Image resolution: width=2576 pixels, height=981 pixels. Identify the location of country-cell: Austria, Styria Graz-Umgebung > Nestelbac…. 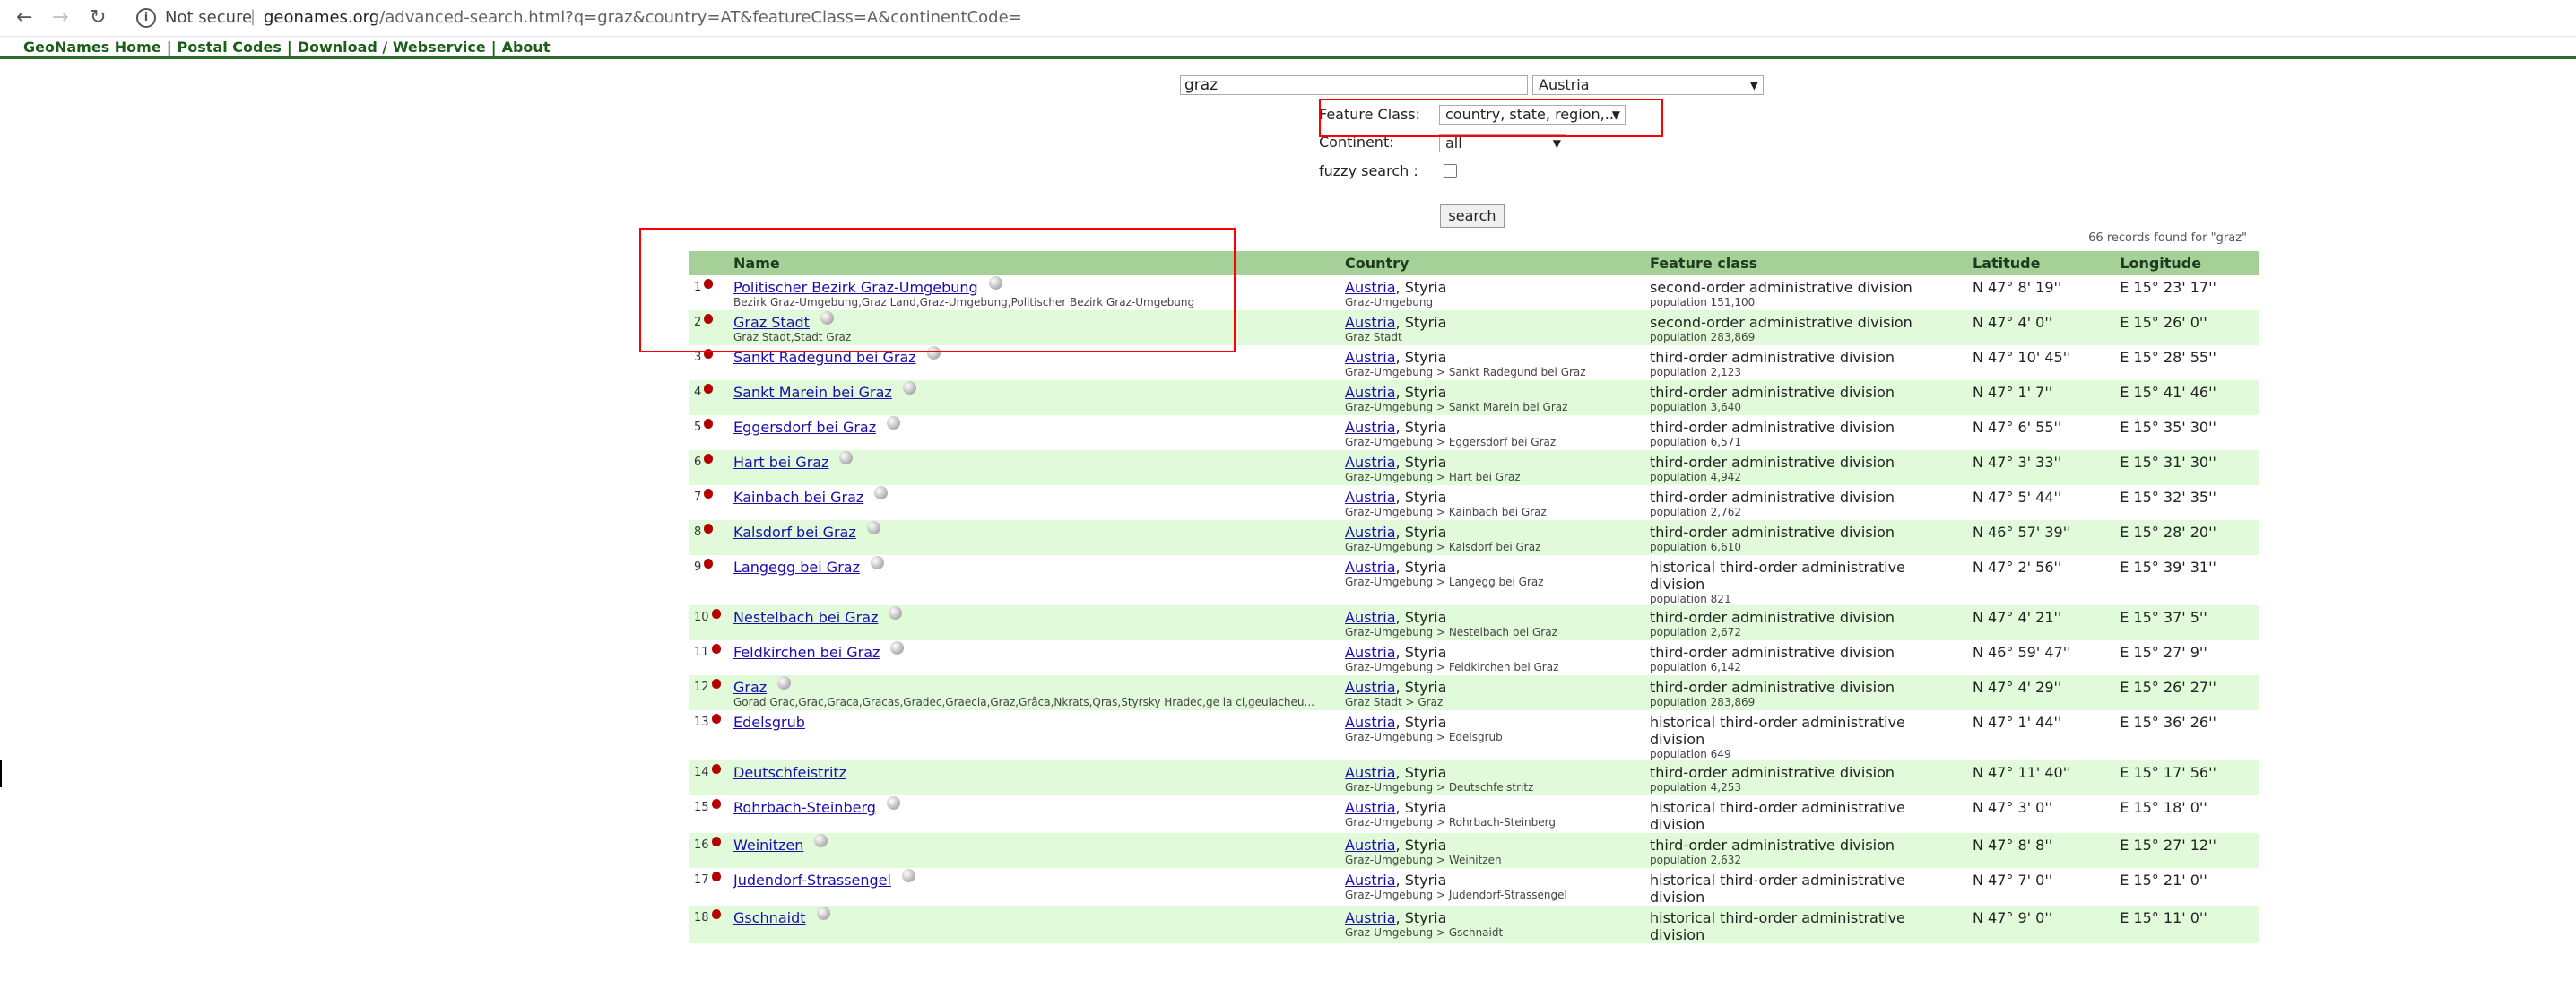
(1492, 622).